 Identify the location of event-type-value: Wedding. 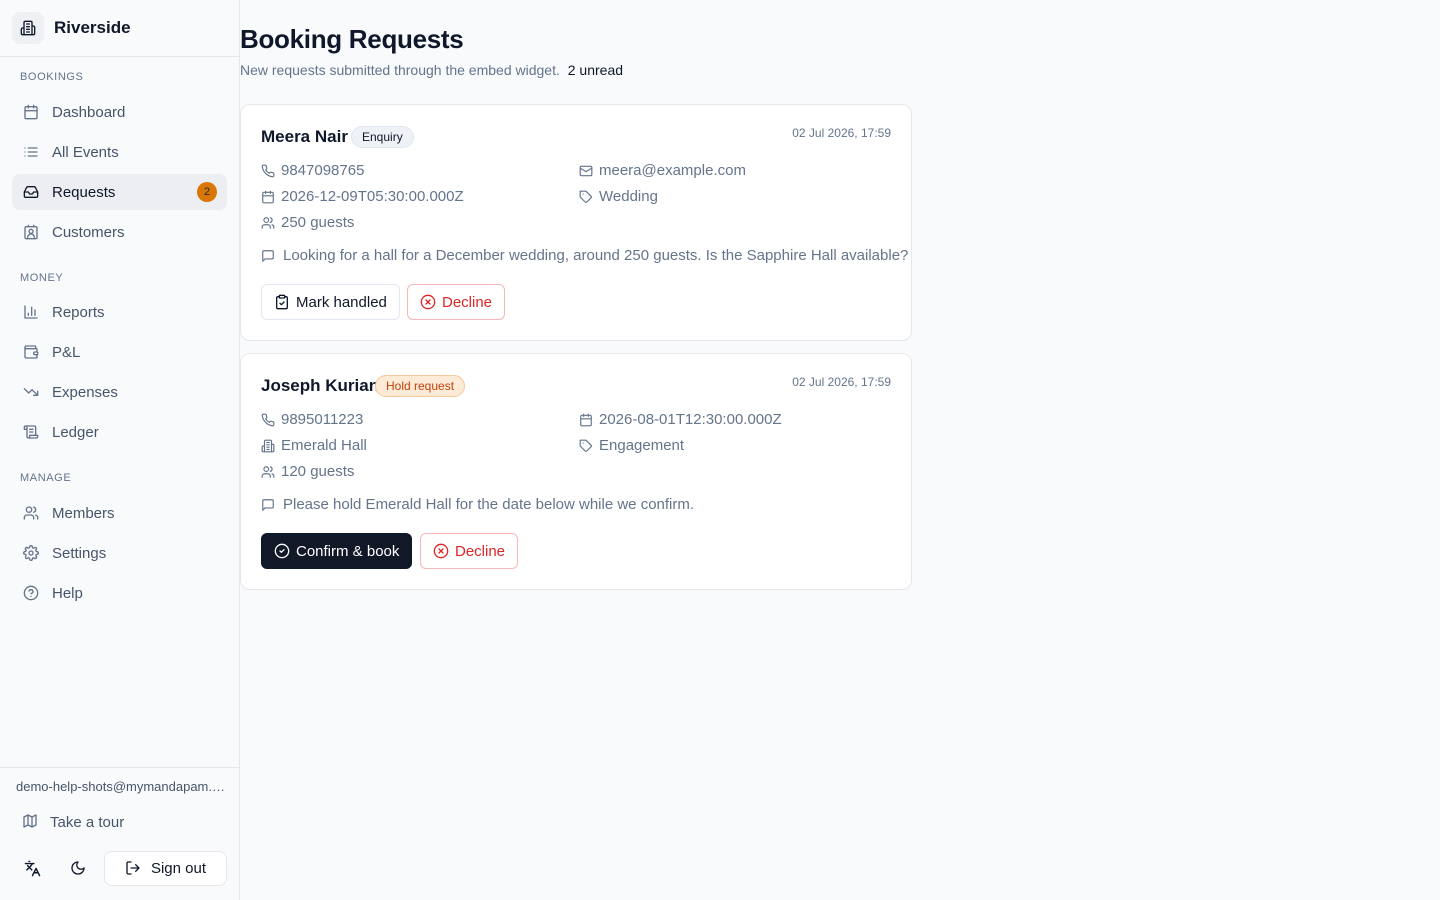
(628, 196).